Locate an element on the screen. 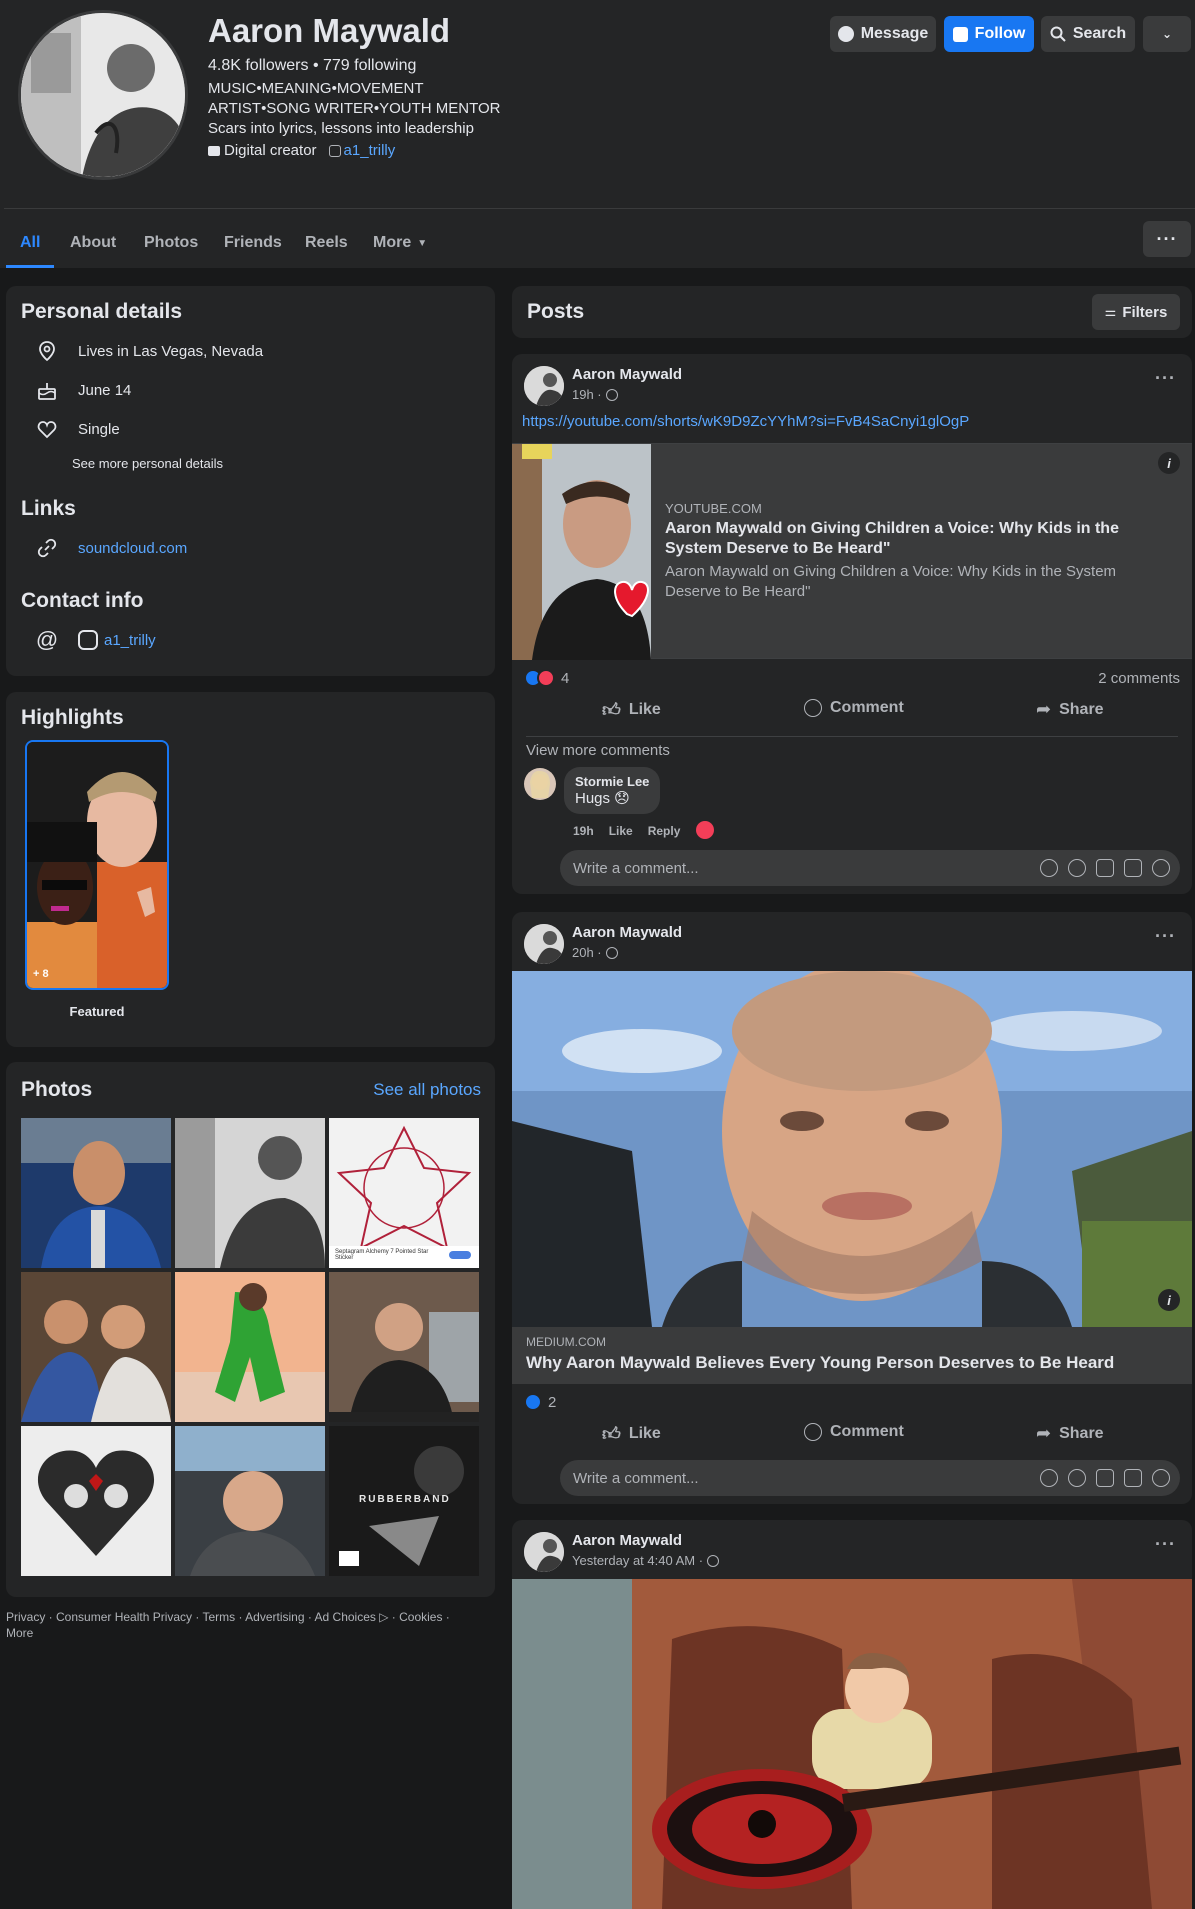 This screenshot has height=1909, width=1195. highlight-featured: + 8 is located at coordinates (97, 865).